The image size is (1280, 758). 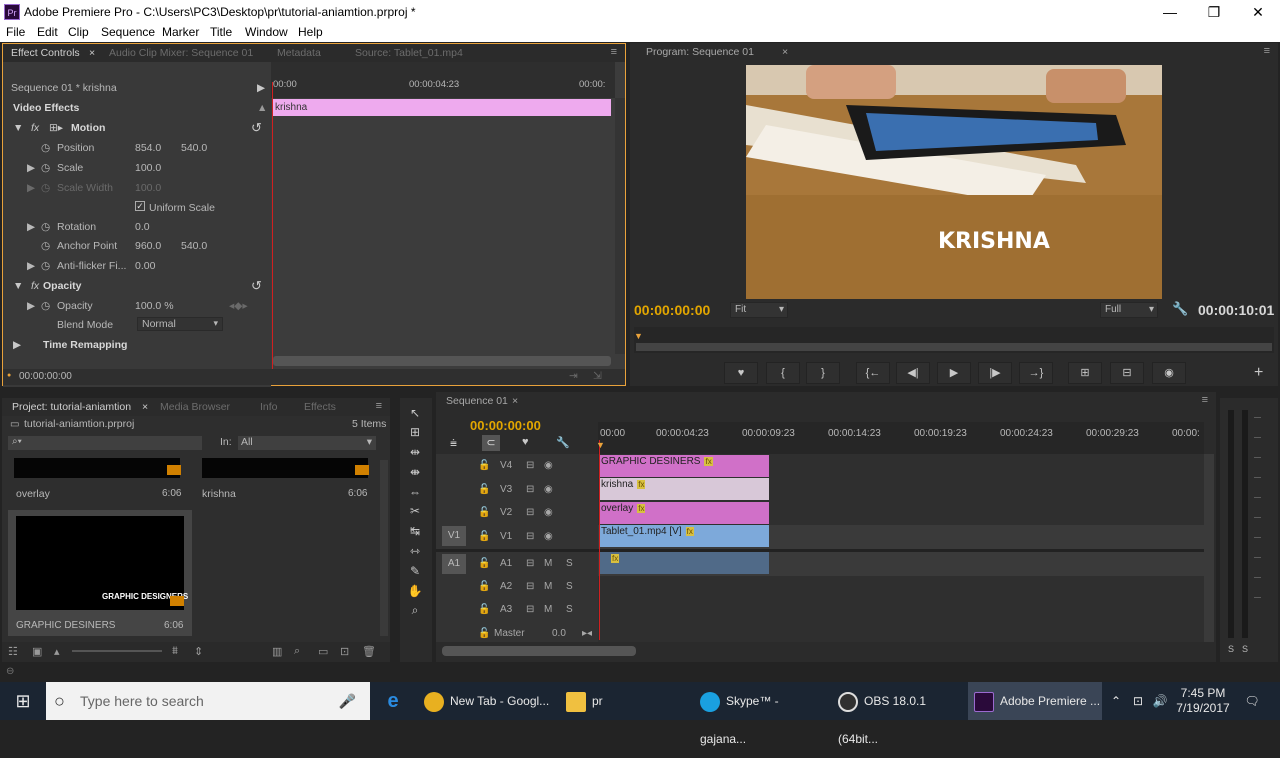 What do you see at coordinates (45, 376) in the screenshot?
I see `effect-timecode: 00:00:00:00` at bounding box center [45, 376].